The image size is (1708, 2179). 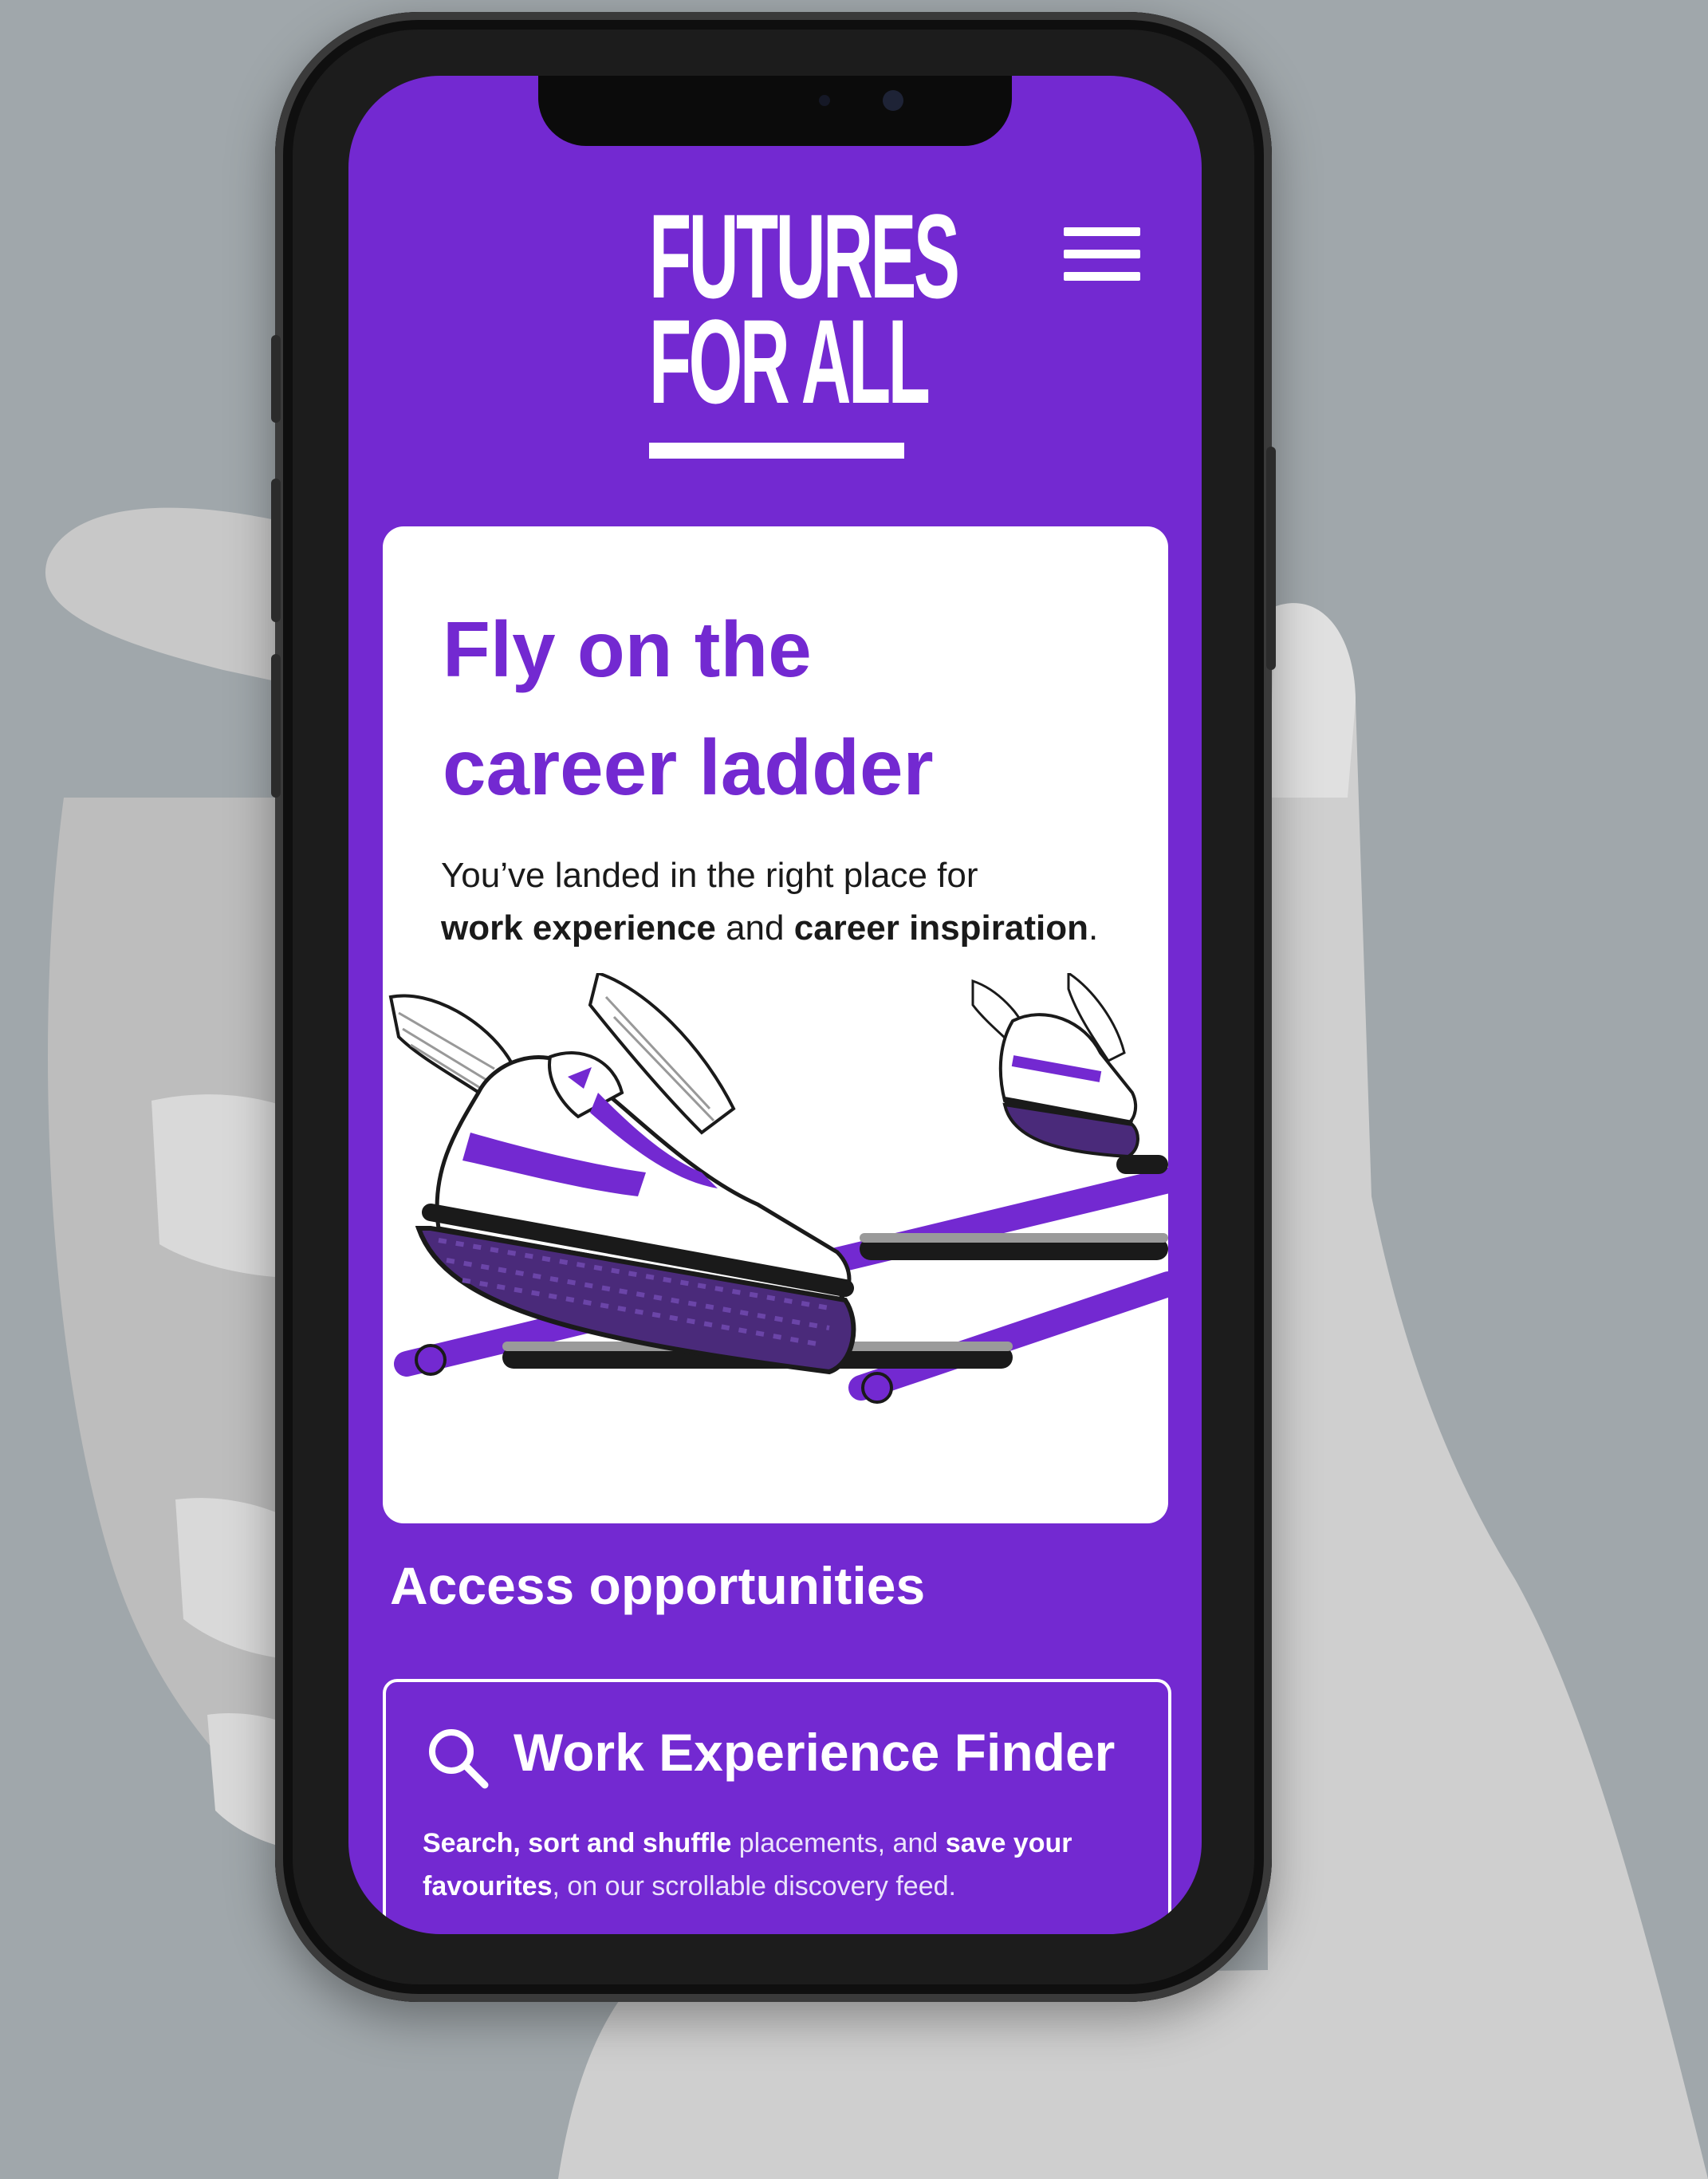 I want to click on futures-for-all-logo: FUTURES FOR ALL, so click(x=805, y=308).